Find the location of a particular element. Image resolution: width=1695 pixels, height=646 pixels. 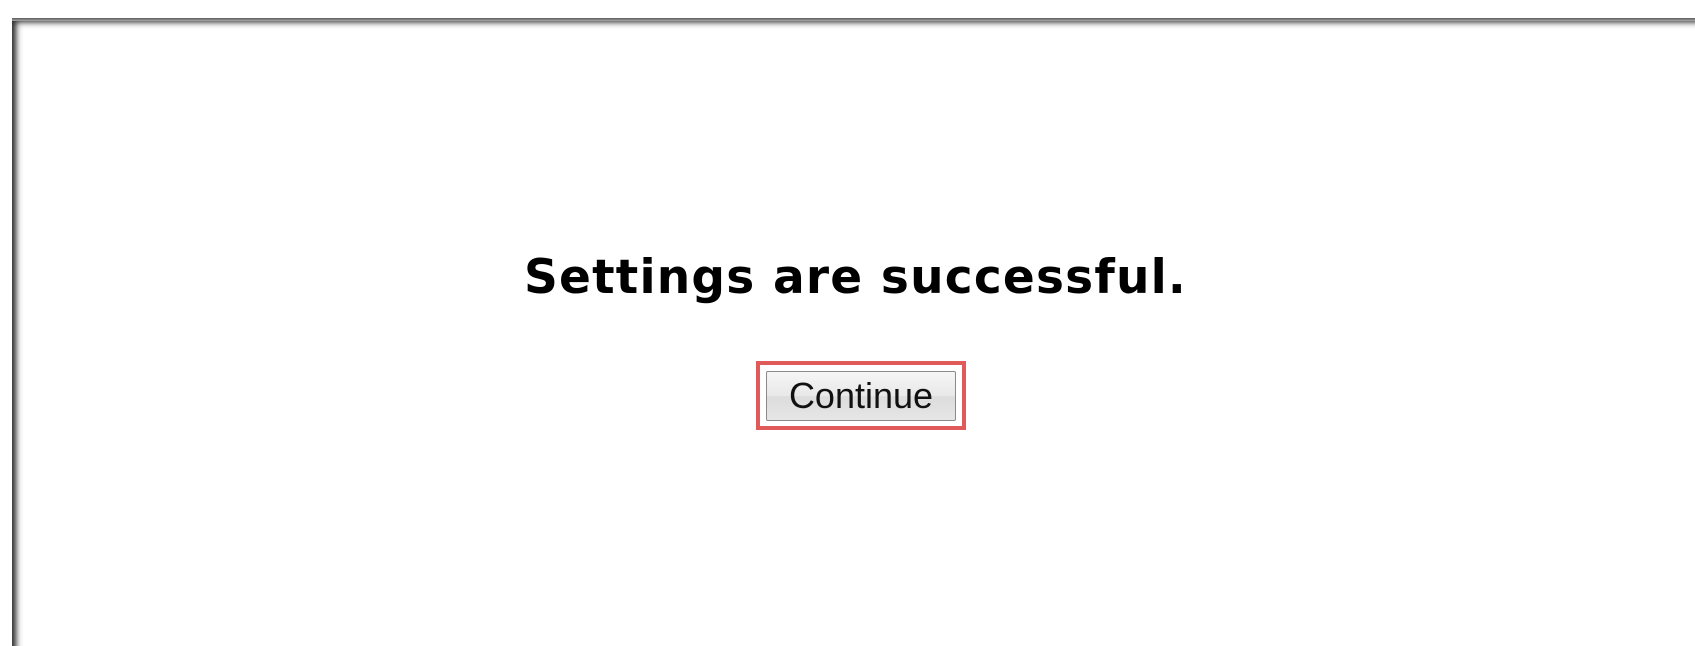

continue-button: Continue is located at coordinates (861, 395).